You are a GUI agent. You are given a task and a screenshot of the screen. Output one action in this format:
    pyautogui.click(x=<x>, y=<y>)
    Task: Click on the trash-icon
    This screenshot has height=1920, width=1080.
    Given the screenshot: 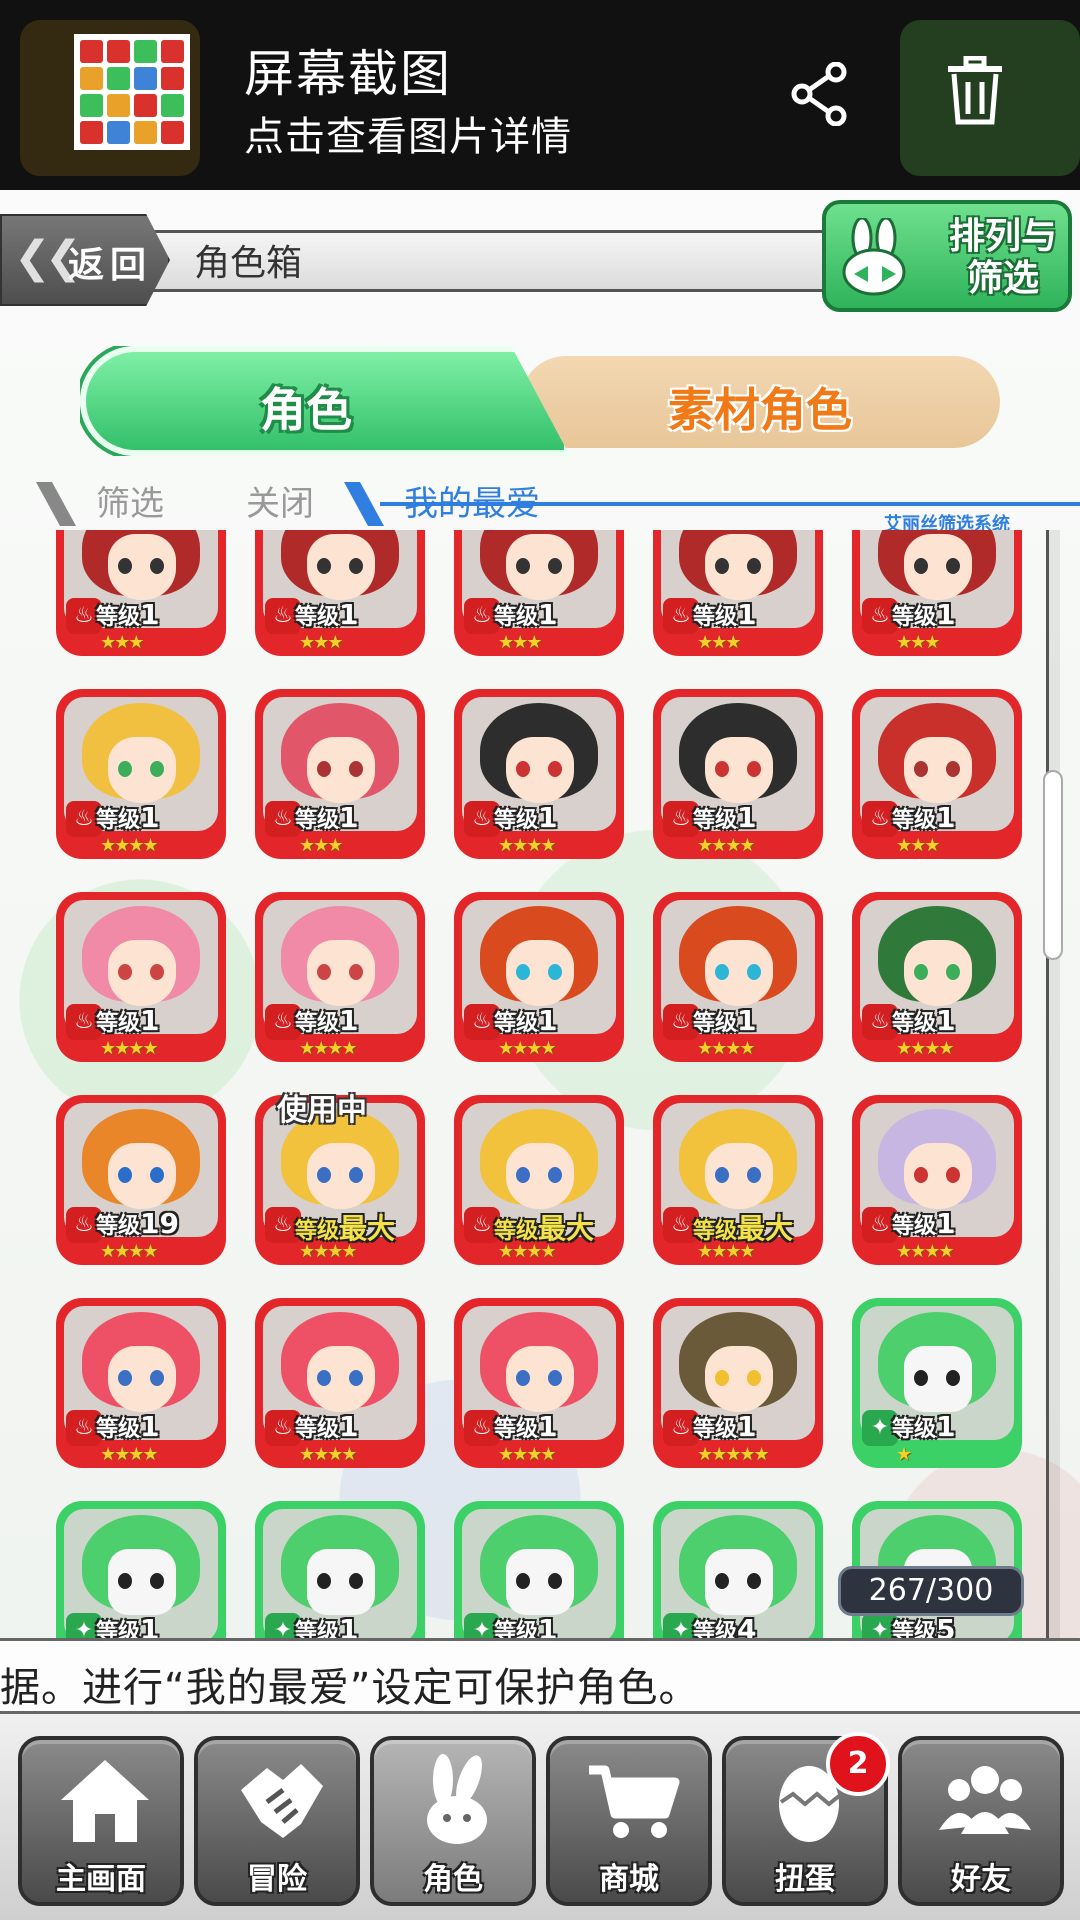 What is the action you would take?
    pyautogui.click(x=975, y=91)
    